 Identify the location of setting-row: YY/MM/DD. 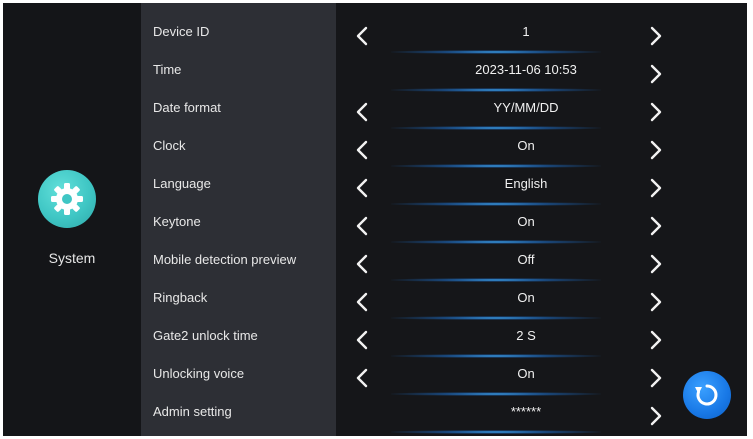
(541, 112).